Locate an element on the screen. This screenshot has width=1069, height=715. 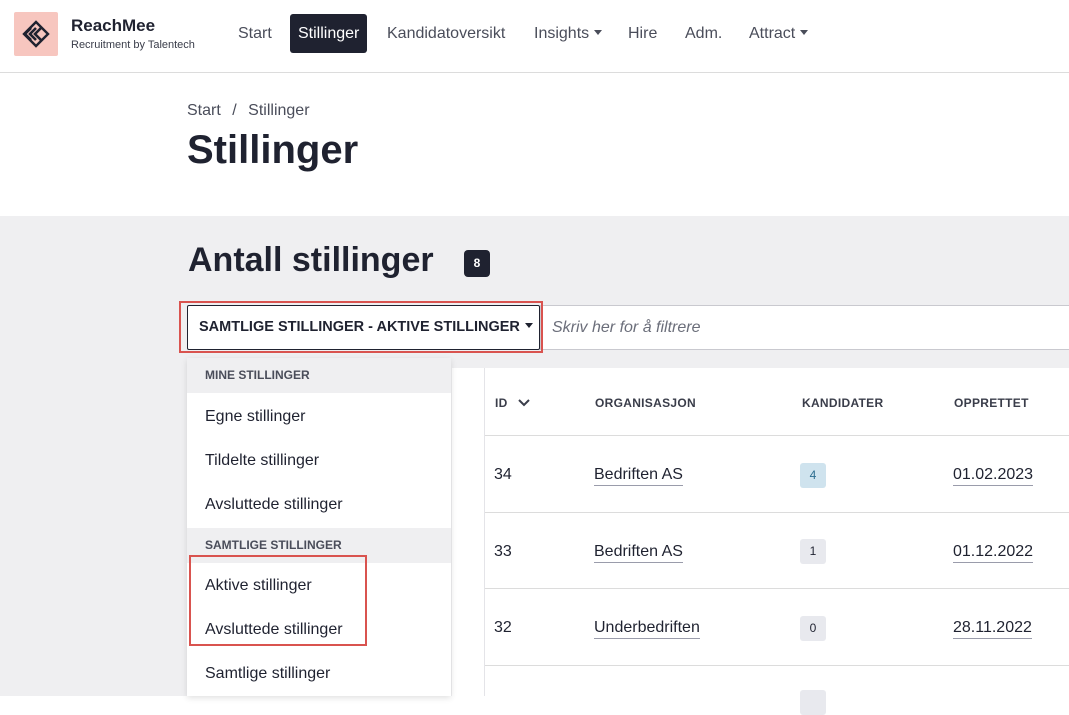
positions-count-badge: 8 is located at coordinates (477, 263).